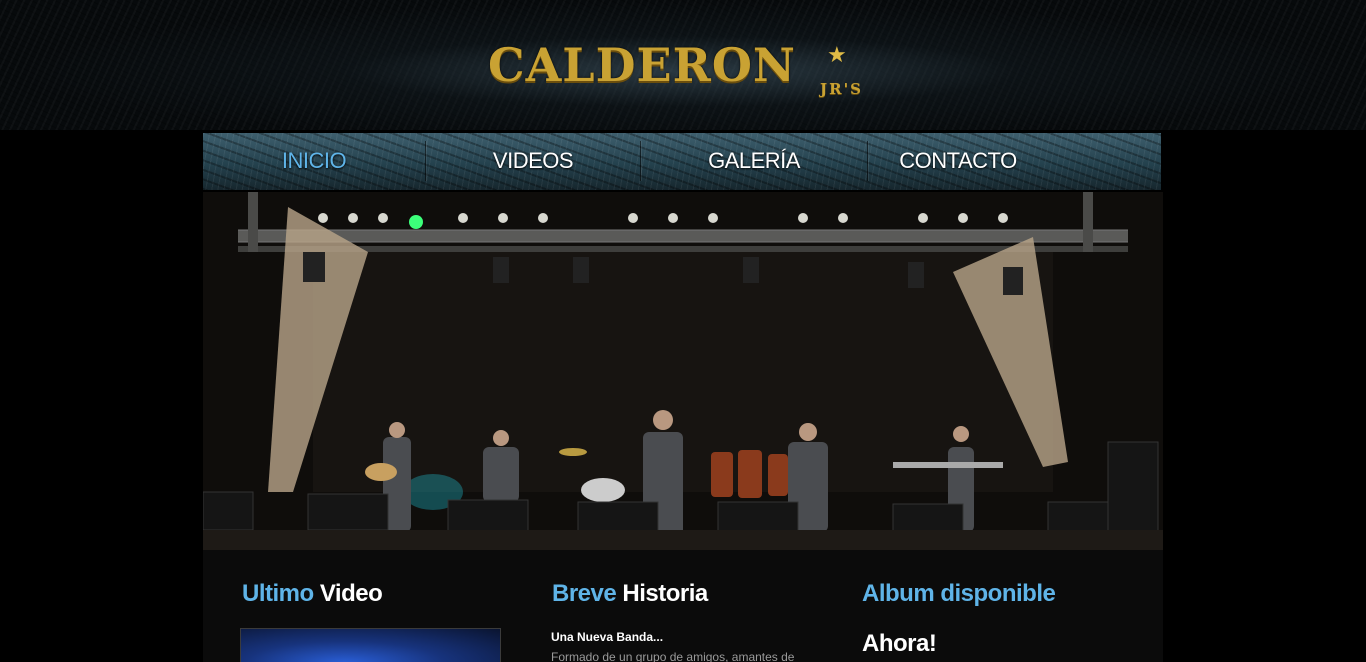 The image size is (1366, 662). I want to click on site-logo: CALDERON ★ JR'S, so click(688, 71).